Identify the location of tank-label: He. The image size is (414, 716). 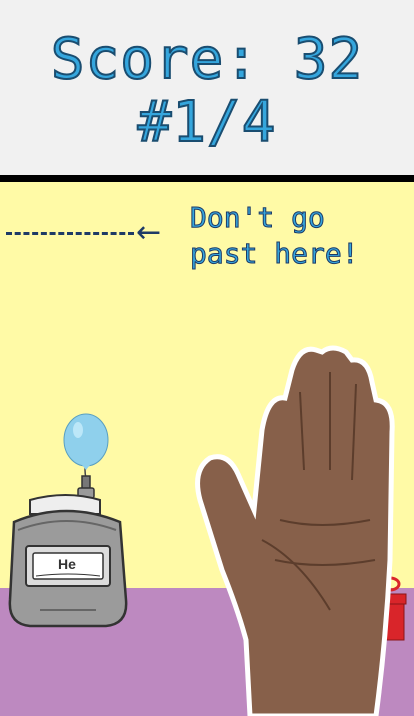
(67, 564).